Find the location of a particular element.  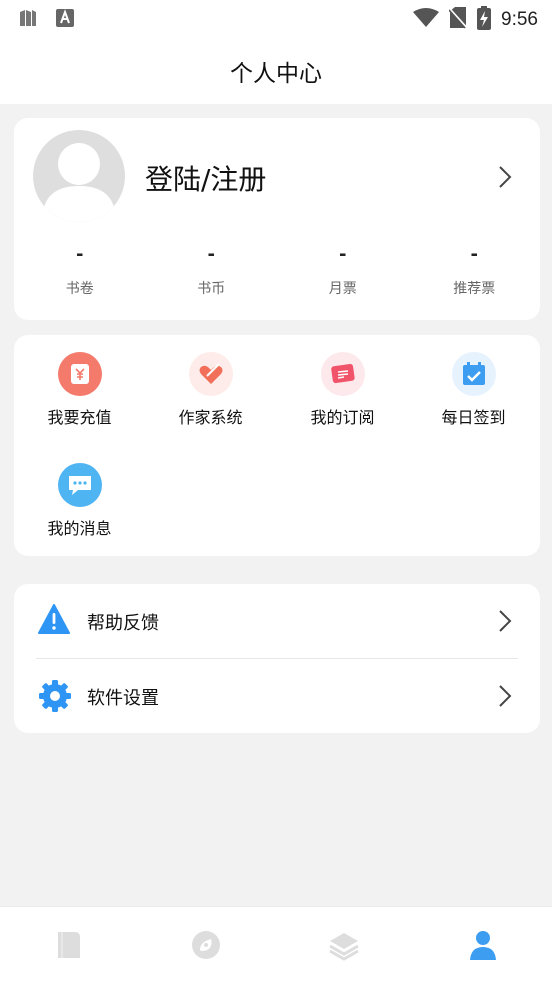

status-time: 9:56 is located at coordinates (519, 19).